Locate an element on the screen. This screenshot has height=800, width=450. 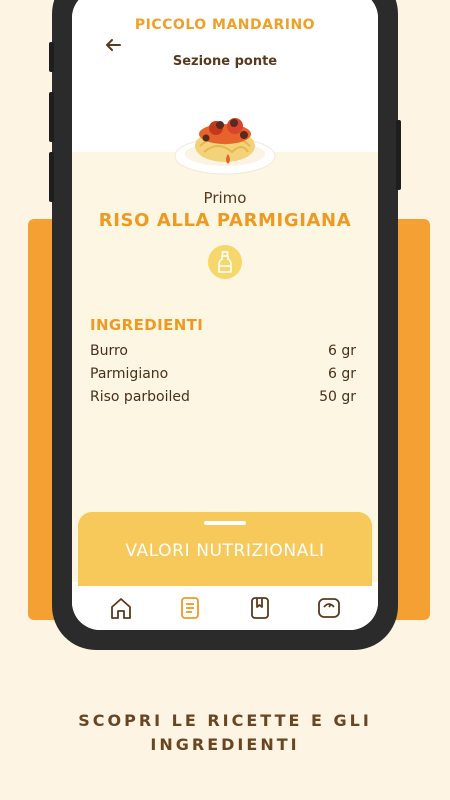
ingredient-name: Parmigiano is located at coordinates (129, 374).